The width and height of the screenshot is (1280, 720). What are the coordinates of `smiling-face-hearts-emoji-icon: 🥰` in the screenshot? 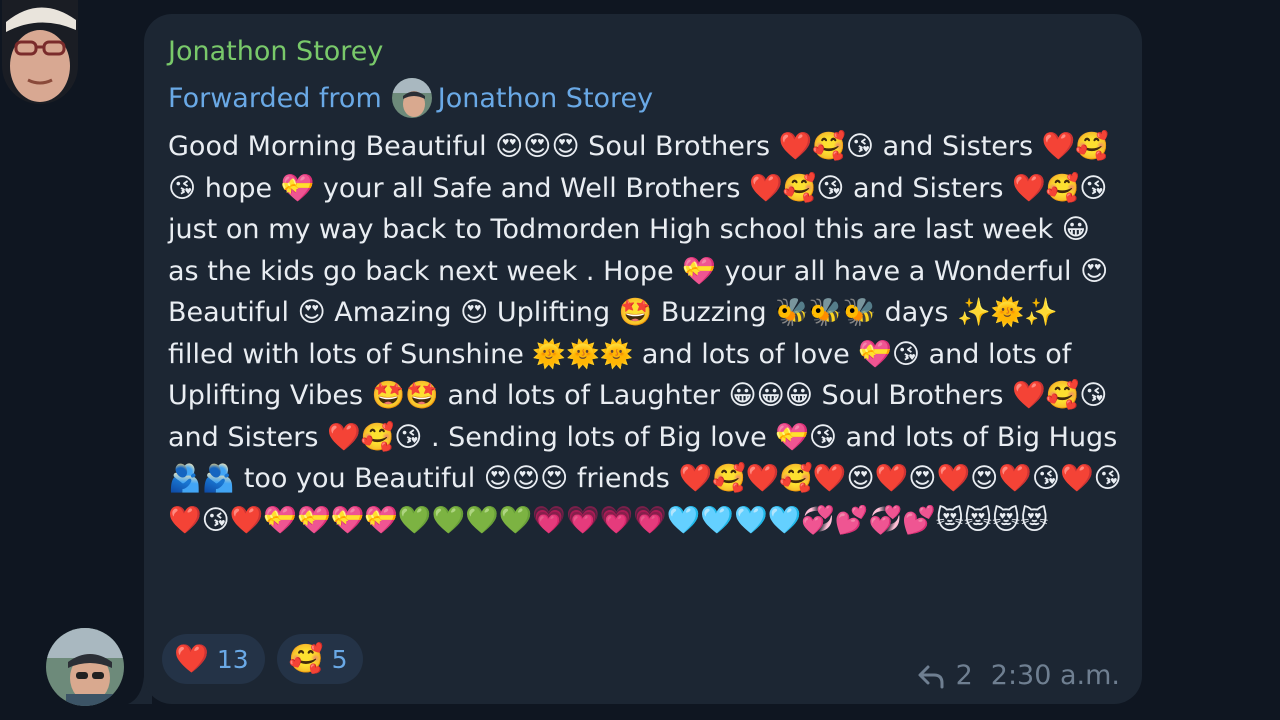 It's located at (306, 658).